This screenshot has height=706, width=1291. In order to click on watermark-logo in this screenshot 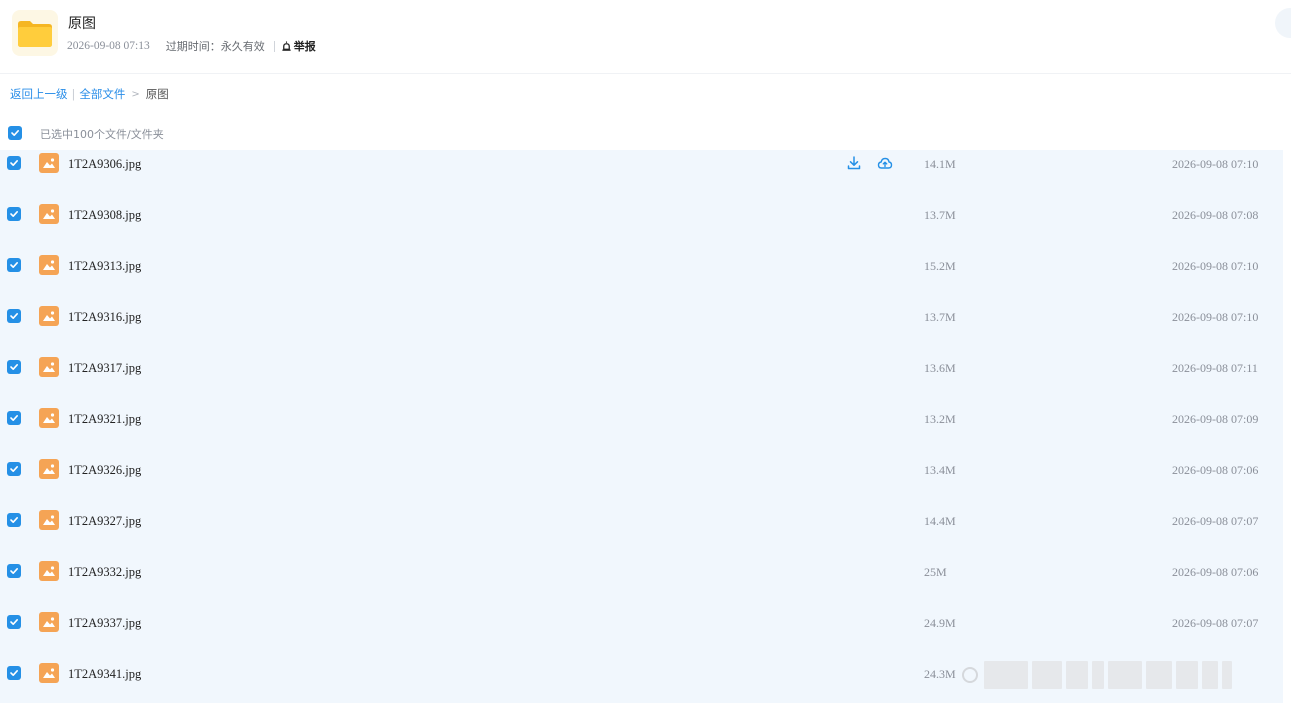, I will do `click(970, 675)`.